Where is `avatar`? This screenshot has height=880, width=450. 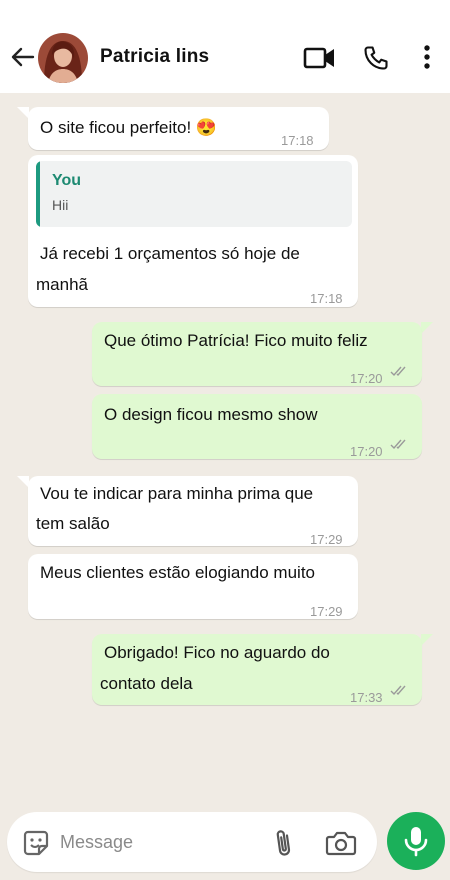
avatar is located at coordinates (63, 58).